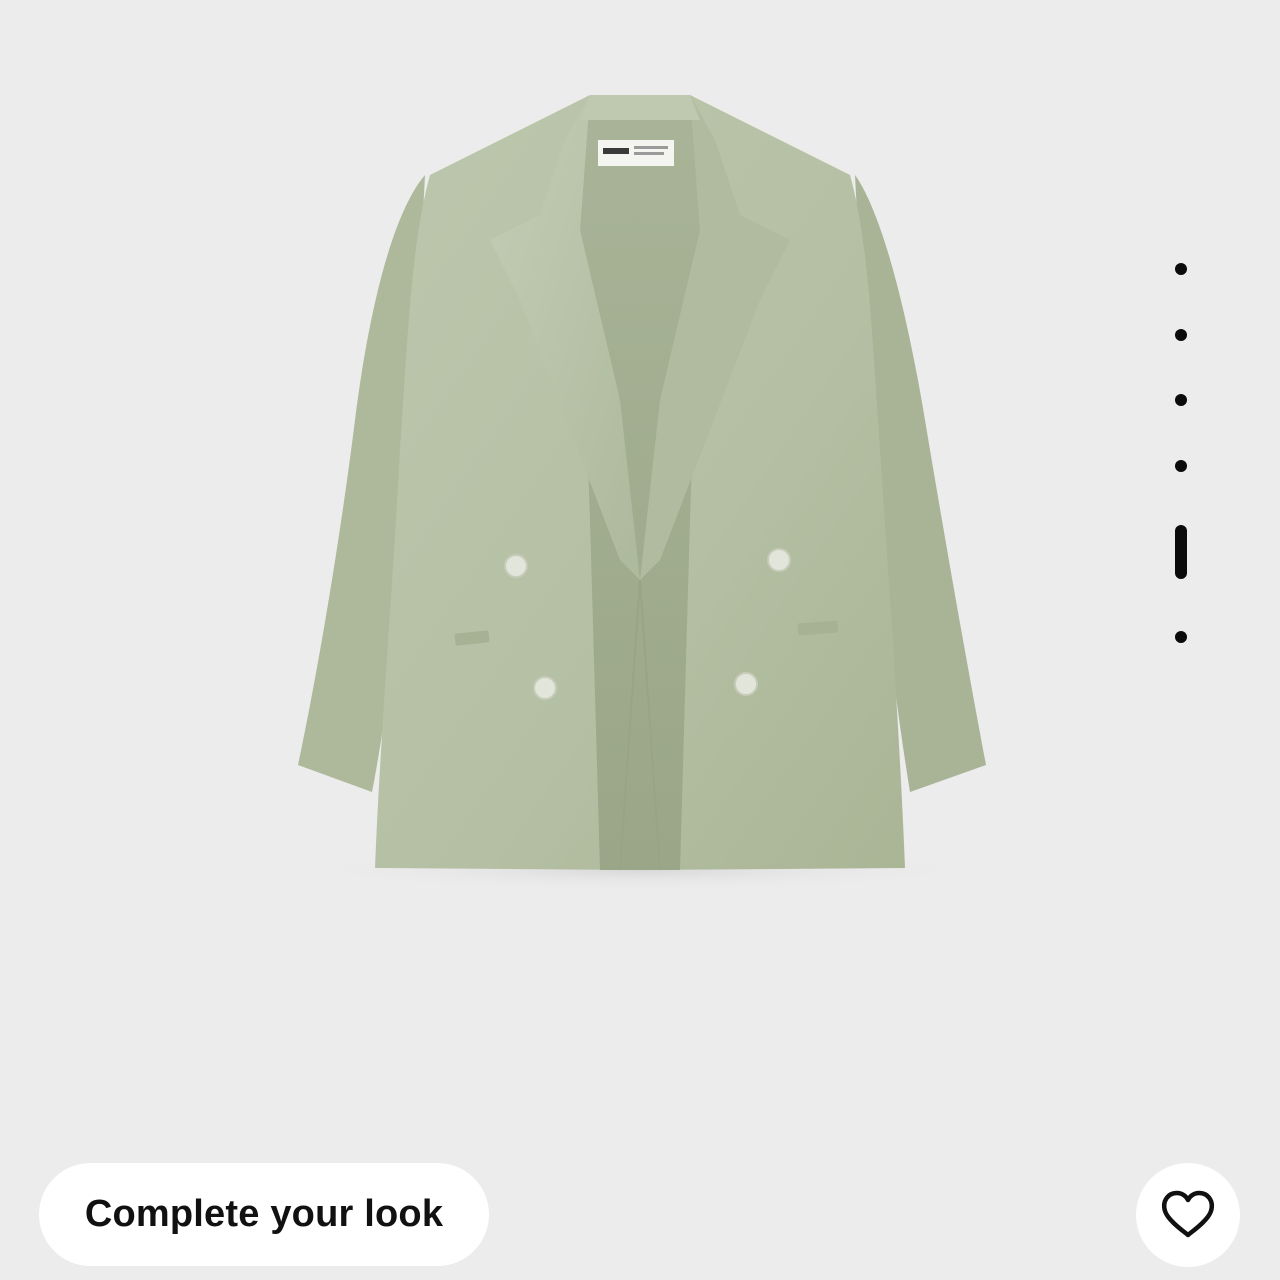 The width and height of the screenshot is (1280, 1280). Describe the element at coordinates (545, 688) in the screenshot. I see `button-lower-left` at that location.